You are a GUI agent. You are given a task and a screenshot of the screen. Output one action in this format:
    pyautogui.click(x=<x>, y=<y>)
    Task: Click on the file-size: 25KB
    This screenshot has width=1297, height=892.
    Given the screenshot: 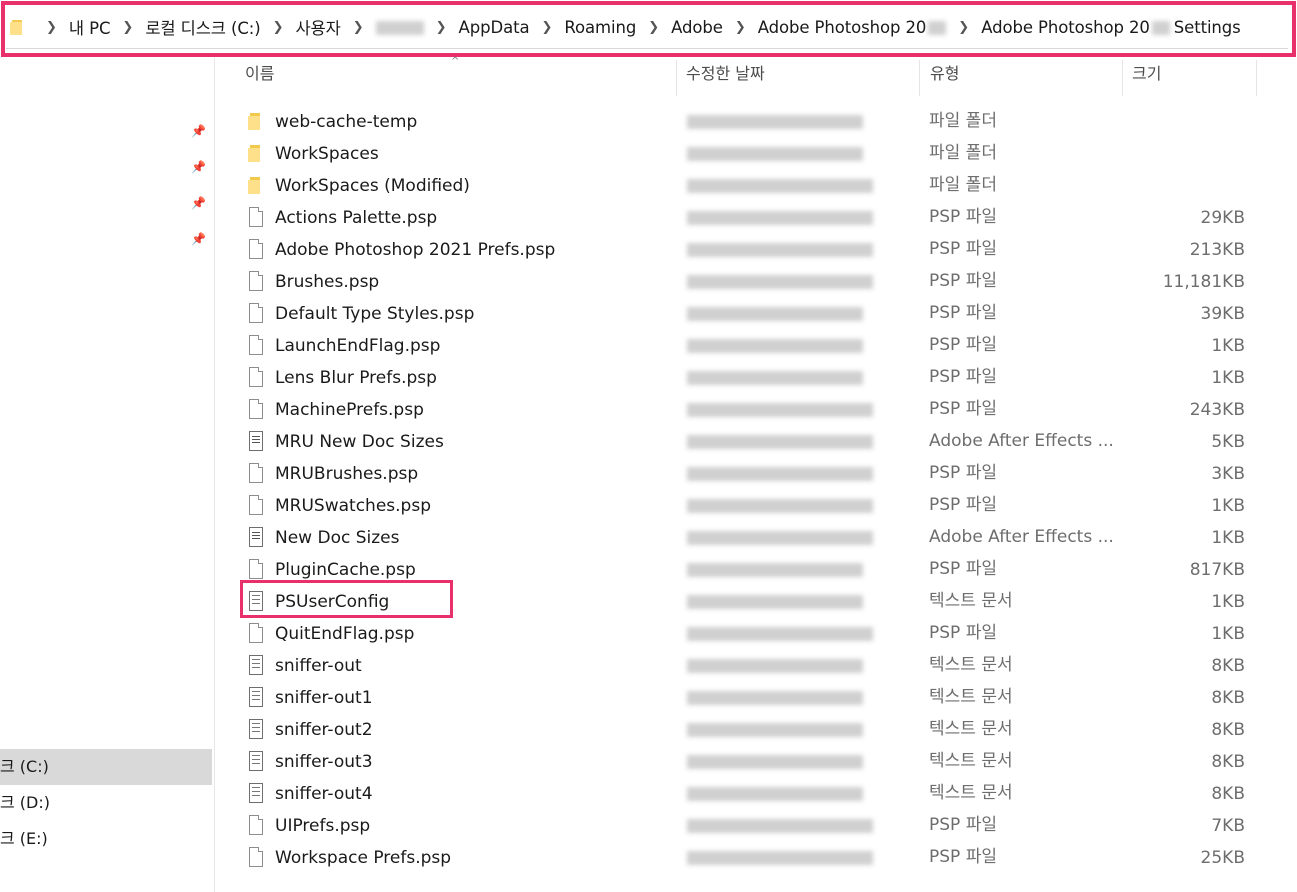 What is the action you would take?
    pyautogui.click(x=1222, y=858)
    